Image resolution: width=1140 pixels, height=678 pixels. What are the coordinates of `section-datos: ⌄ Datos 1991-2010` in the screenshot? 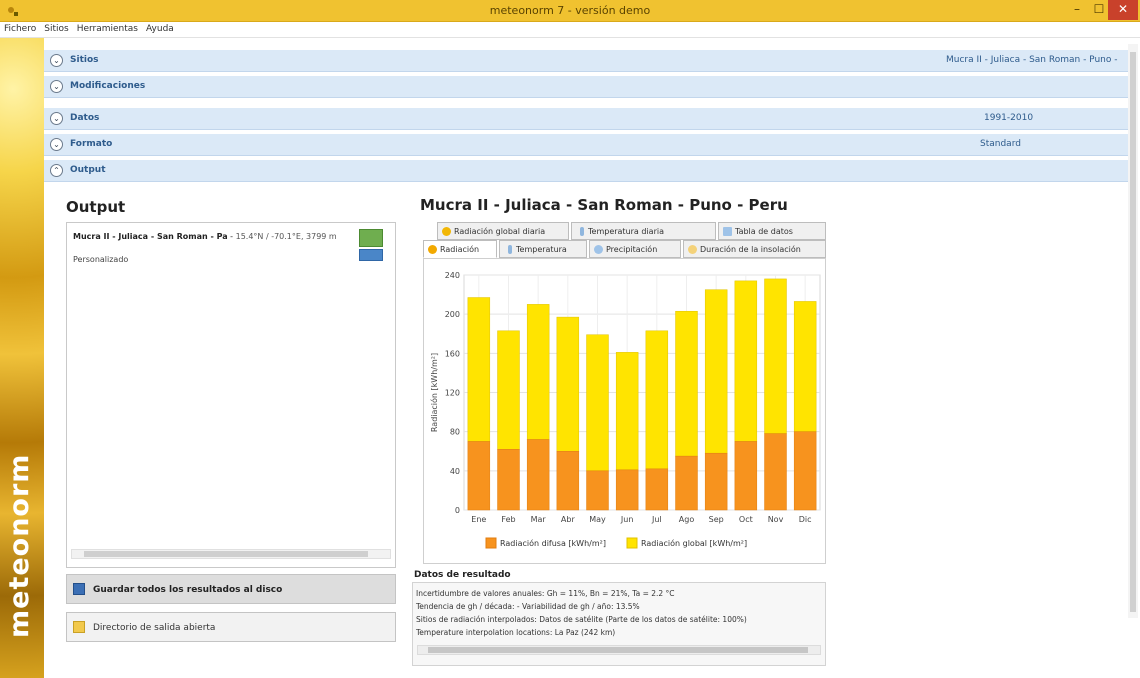 It's located at (590, 119).